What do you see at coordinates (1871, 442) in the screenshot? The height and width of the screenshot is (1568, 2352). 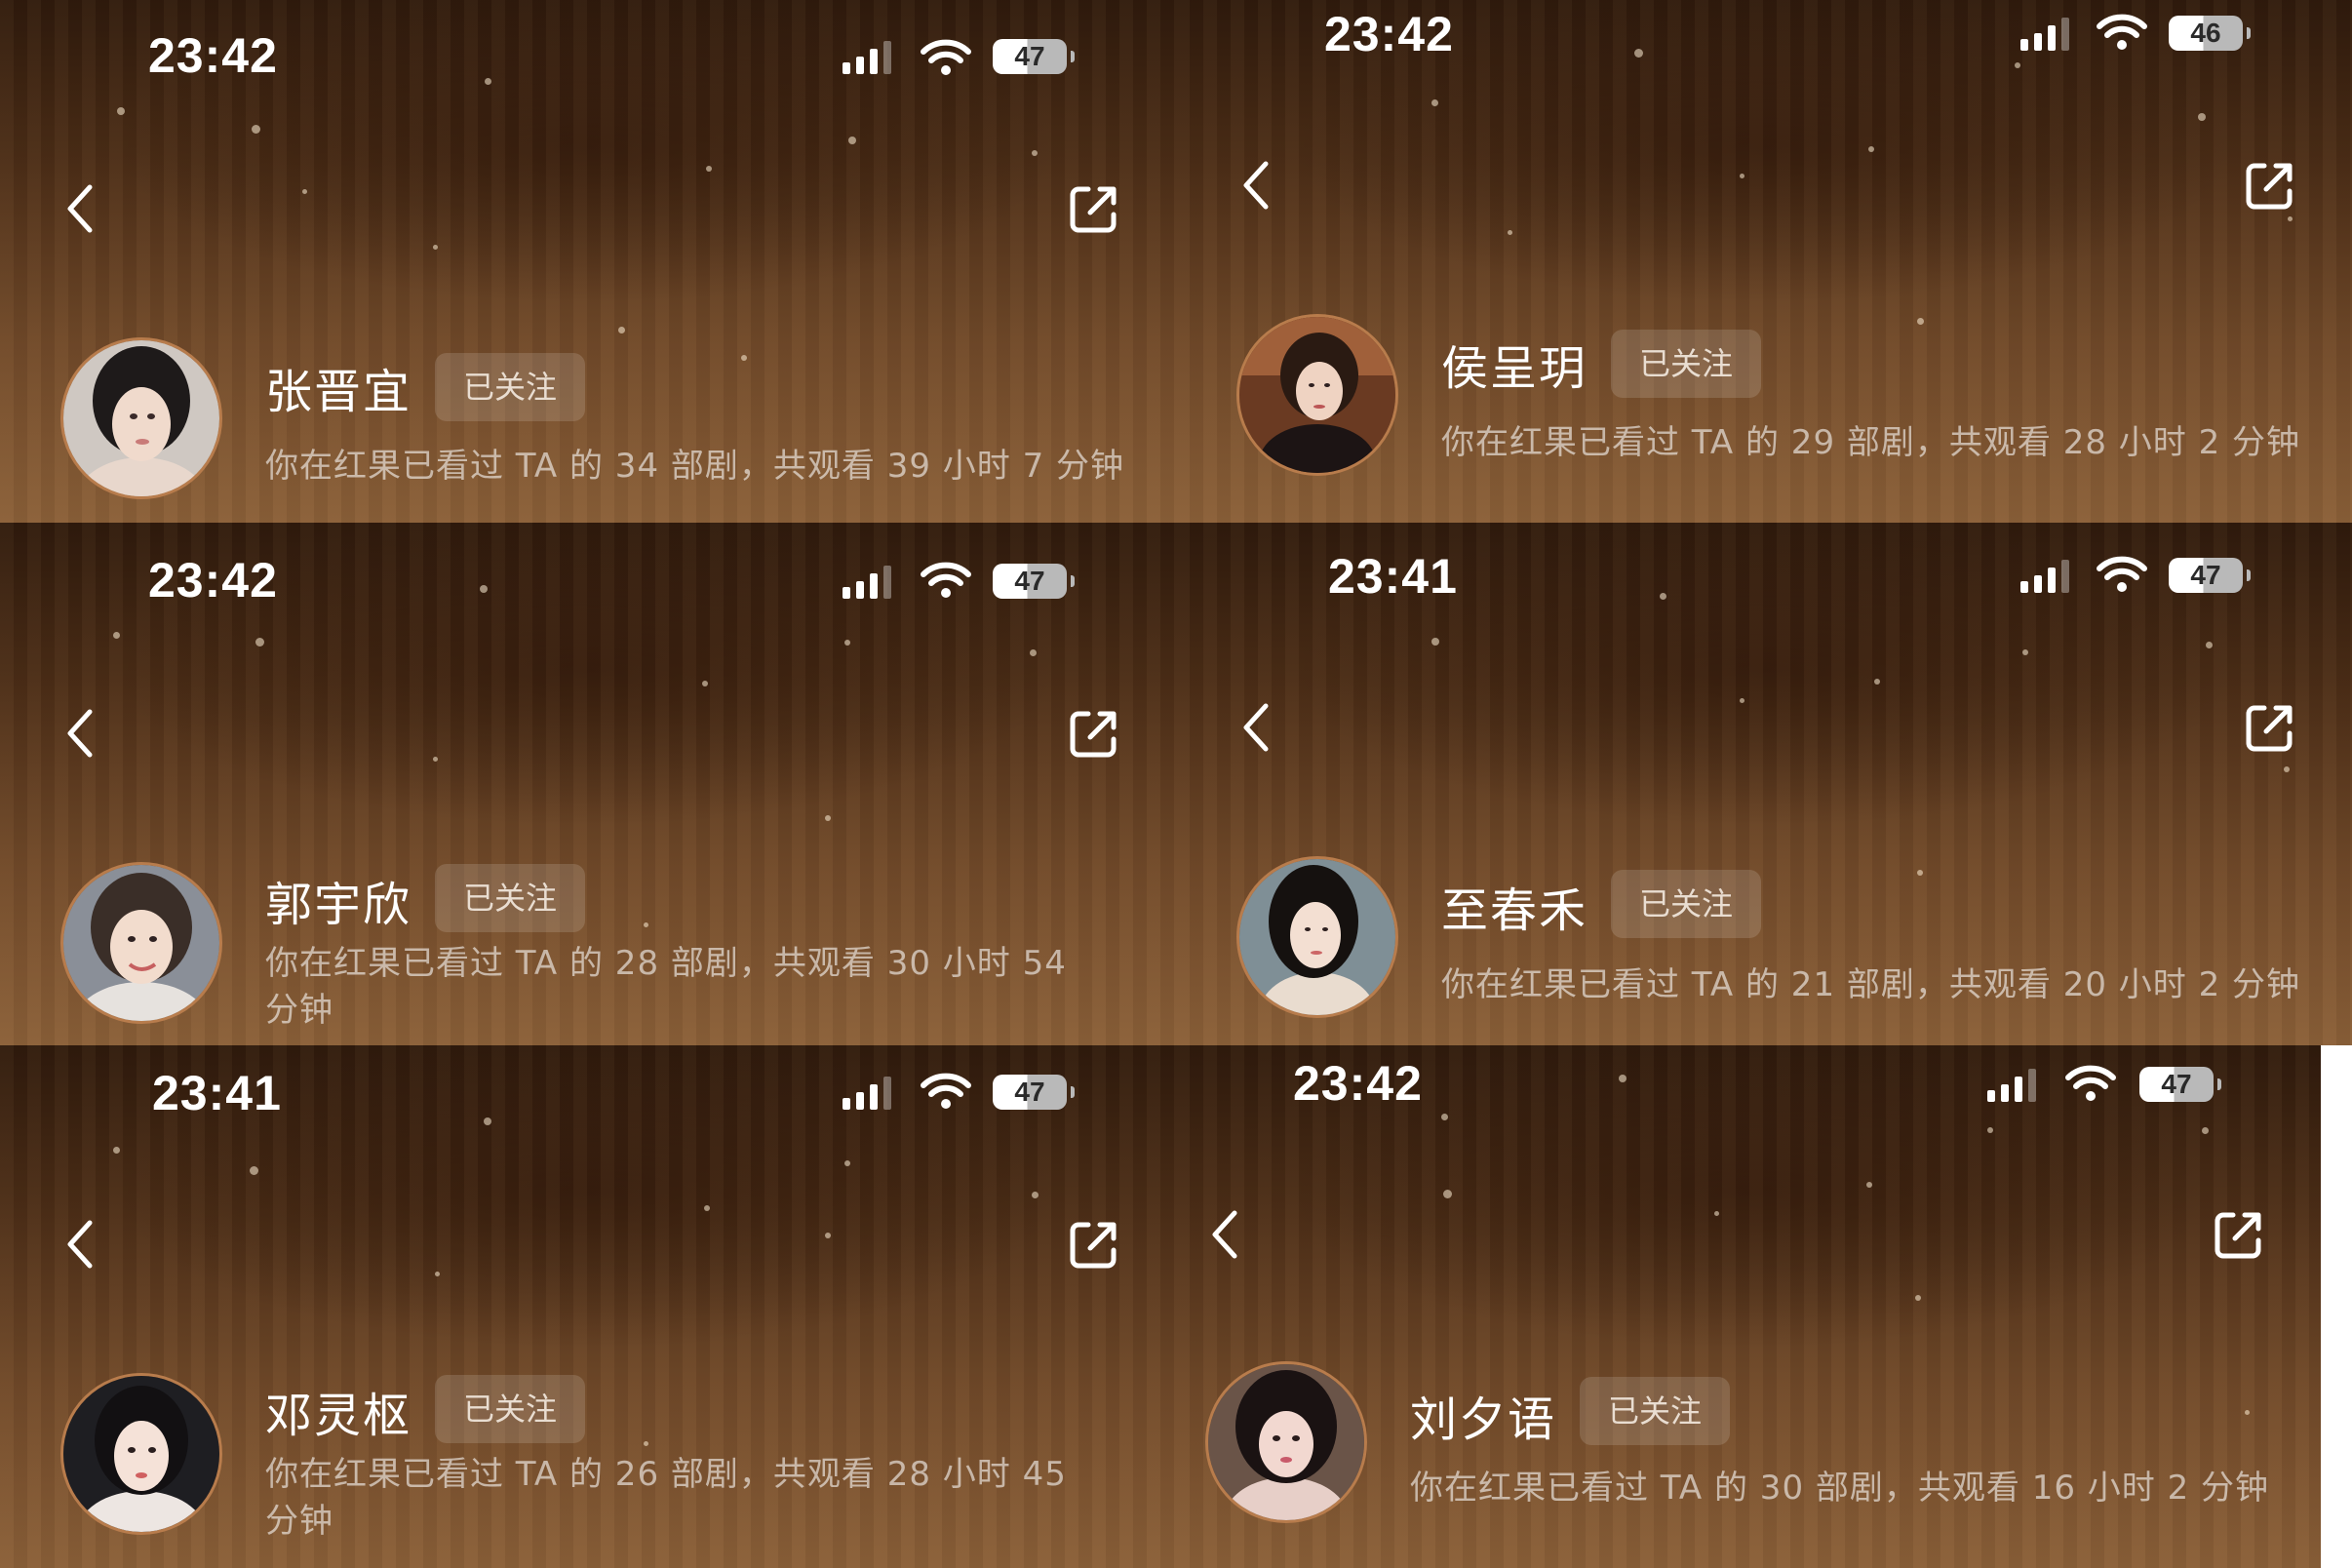 I see `watch-stats: 你在红果已看过 TA 的 29 部剧，共观看 28 小时 2 分钟` at bounding box center [1871, 442].